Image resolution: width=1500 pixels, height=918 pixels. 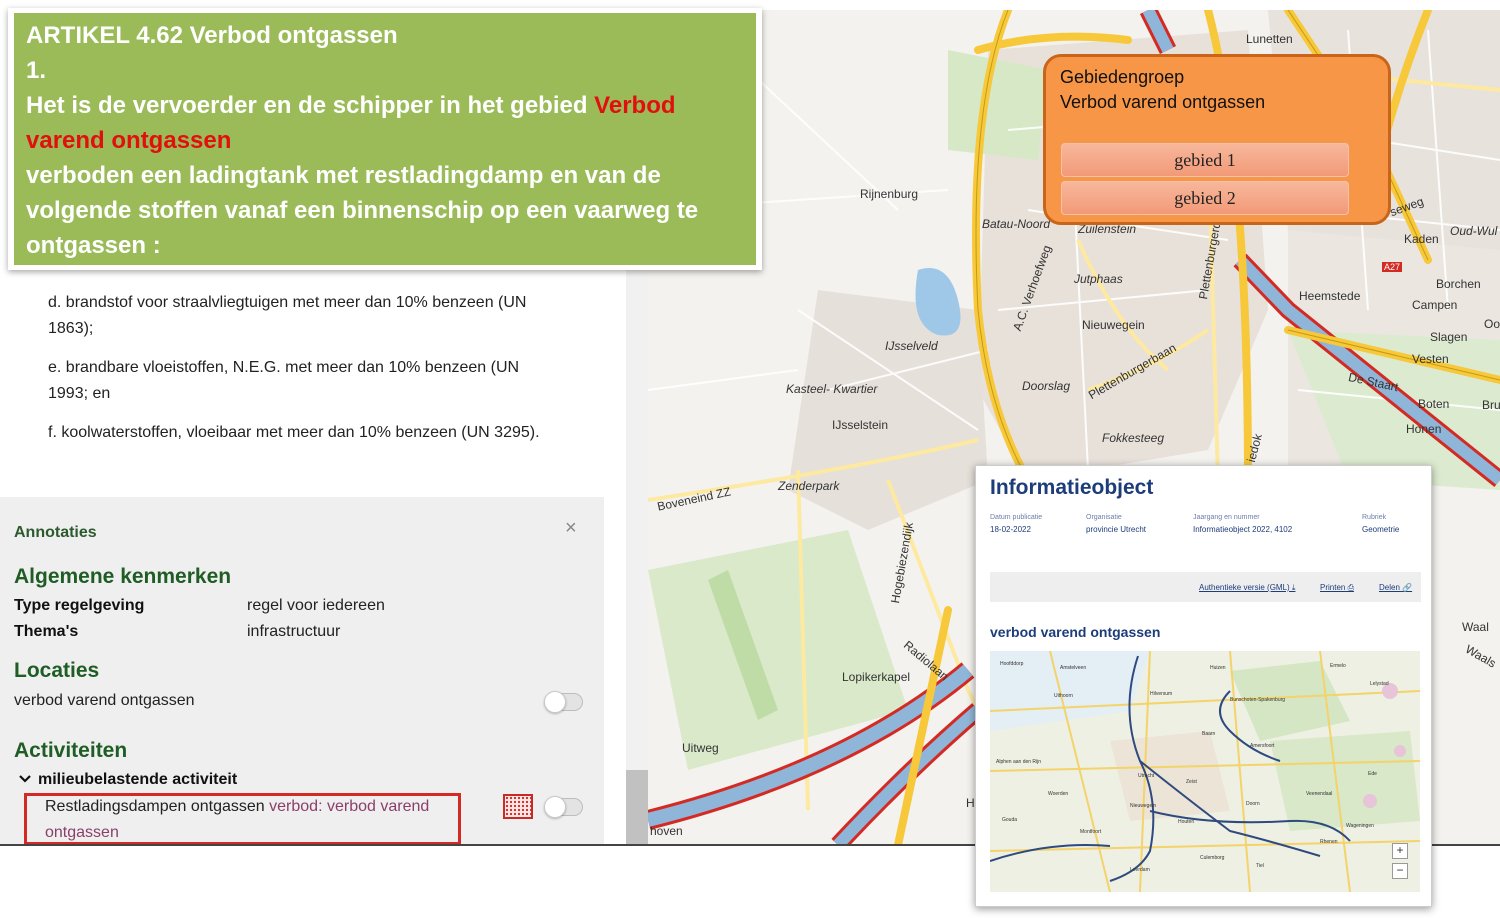 I want to click on mini-label-amstelveen: Amstelveen, so click(x=1073, y=668).